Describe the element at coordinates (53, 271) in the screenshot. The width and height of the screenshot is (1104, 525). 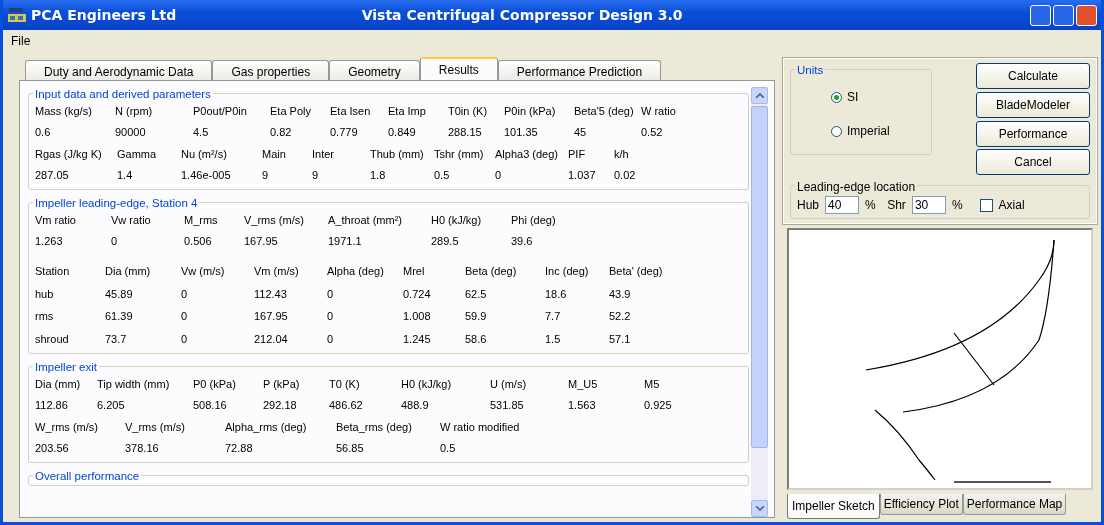
I see `column-header: Station` at that location.